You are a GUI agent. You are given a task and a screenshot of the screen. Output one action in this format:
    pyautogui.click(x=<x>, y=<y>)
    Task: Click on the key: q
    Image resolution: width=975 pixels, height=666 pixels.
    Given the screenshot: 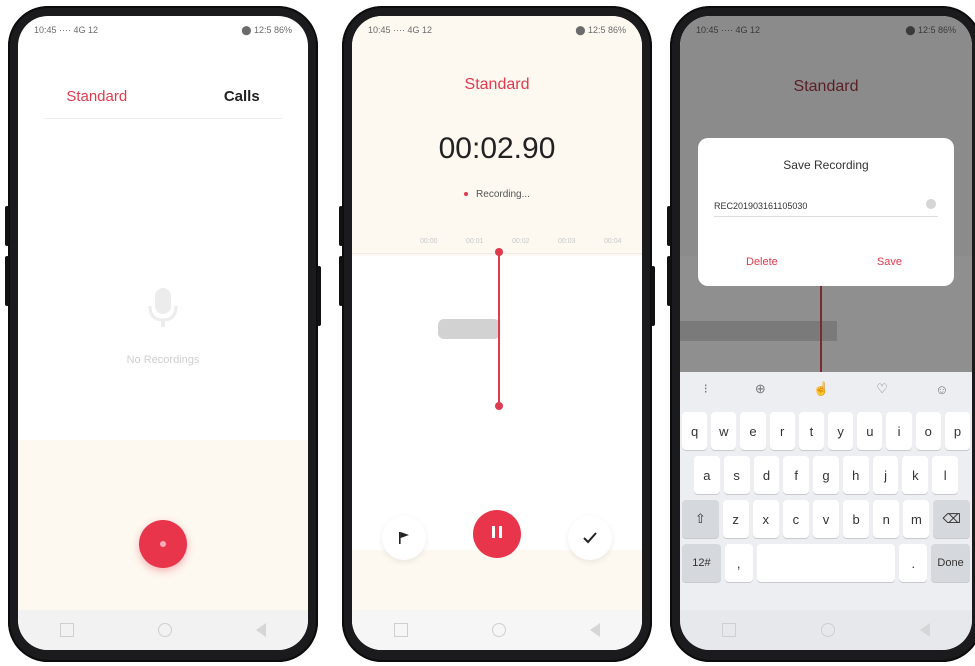 What is the action you would take?
    pyautogui.click(x=695, y=431)
    